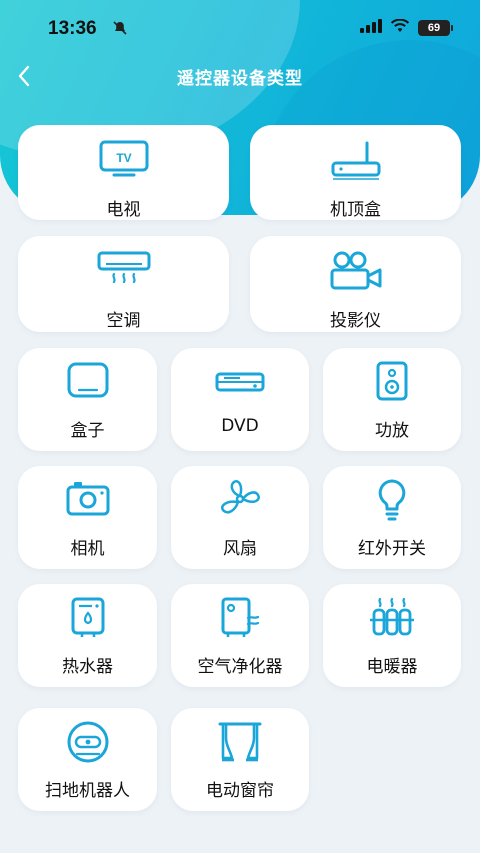 Image resolution: width=480 pixels, height=853 pixels. Describe the element at coordinates (356, 162) in the screenshot. I see `set-top-box-icon` at that location.